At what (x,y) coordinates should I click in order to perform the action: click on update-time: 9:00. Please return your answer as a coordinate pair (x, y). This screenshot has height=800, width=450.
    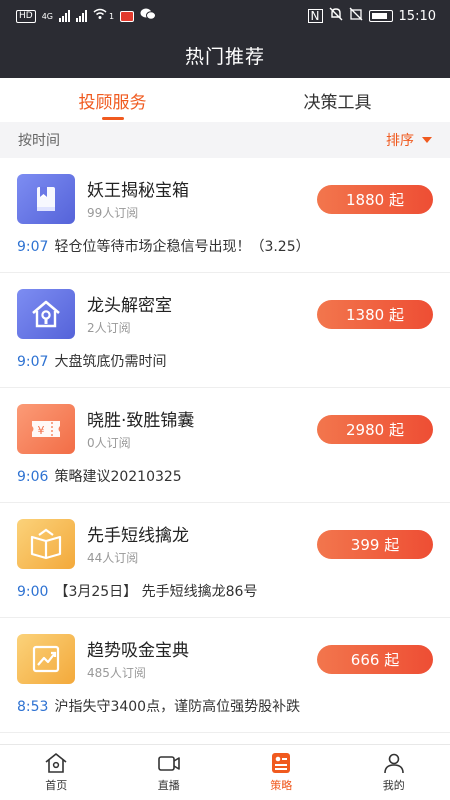
    Looking at the image, I should click on (33, 592).